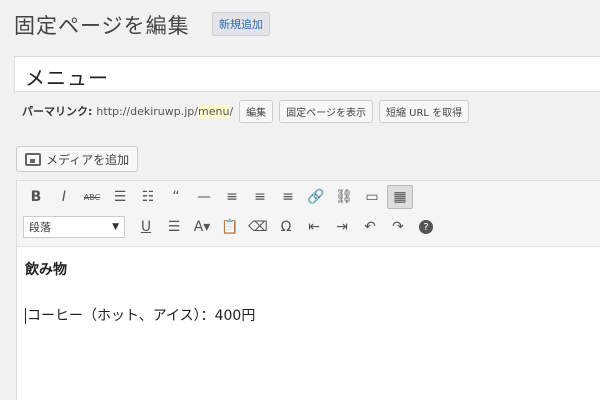  I want to click on italic-icon: I, so click(64, 197).